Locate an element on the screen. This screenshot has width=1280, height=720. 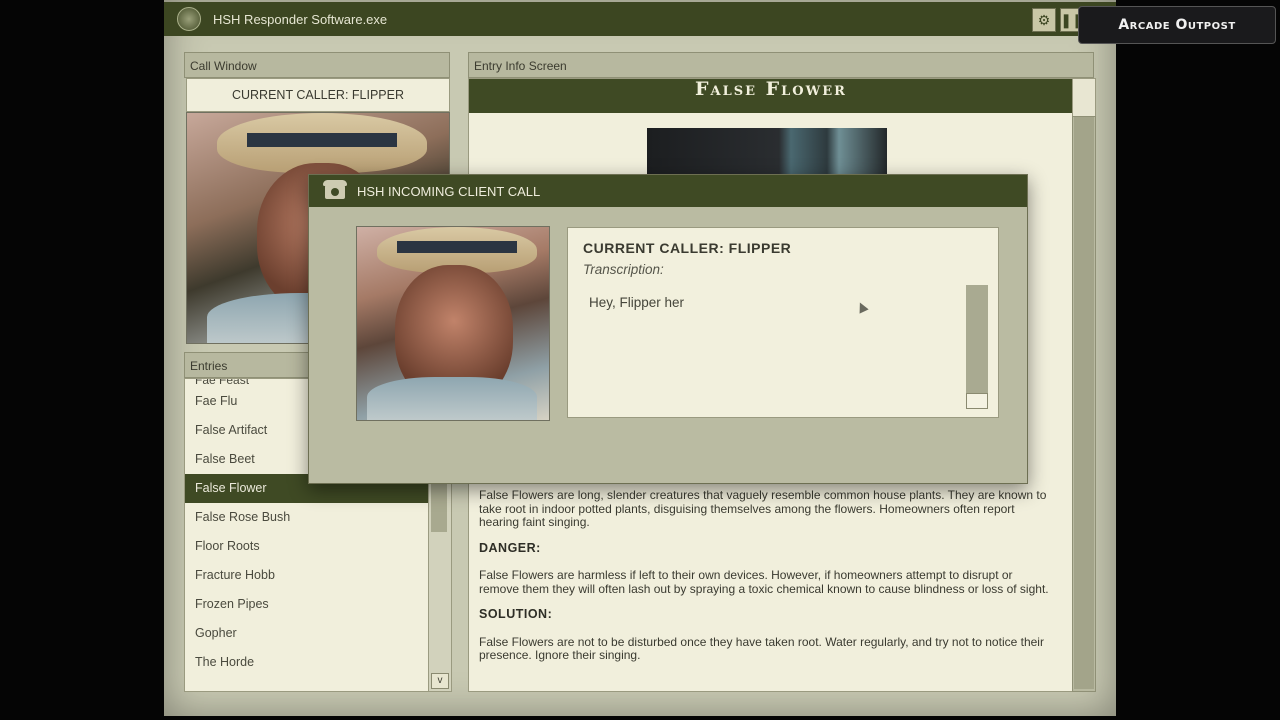
list-item: Fracture Hobb is located at coordinates (307, 575).